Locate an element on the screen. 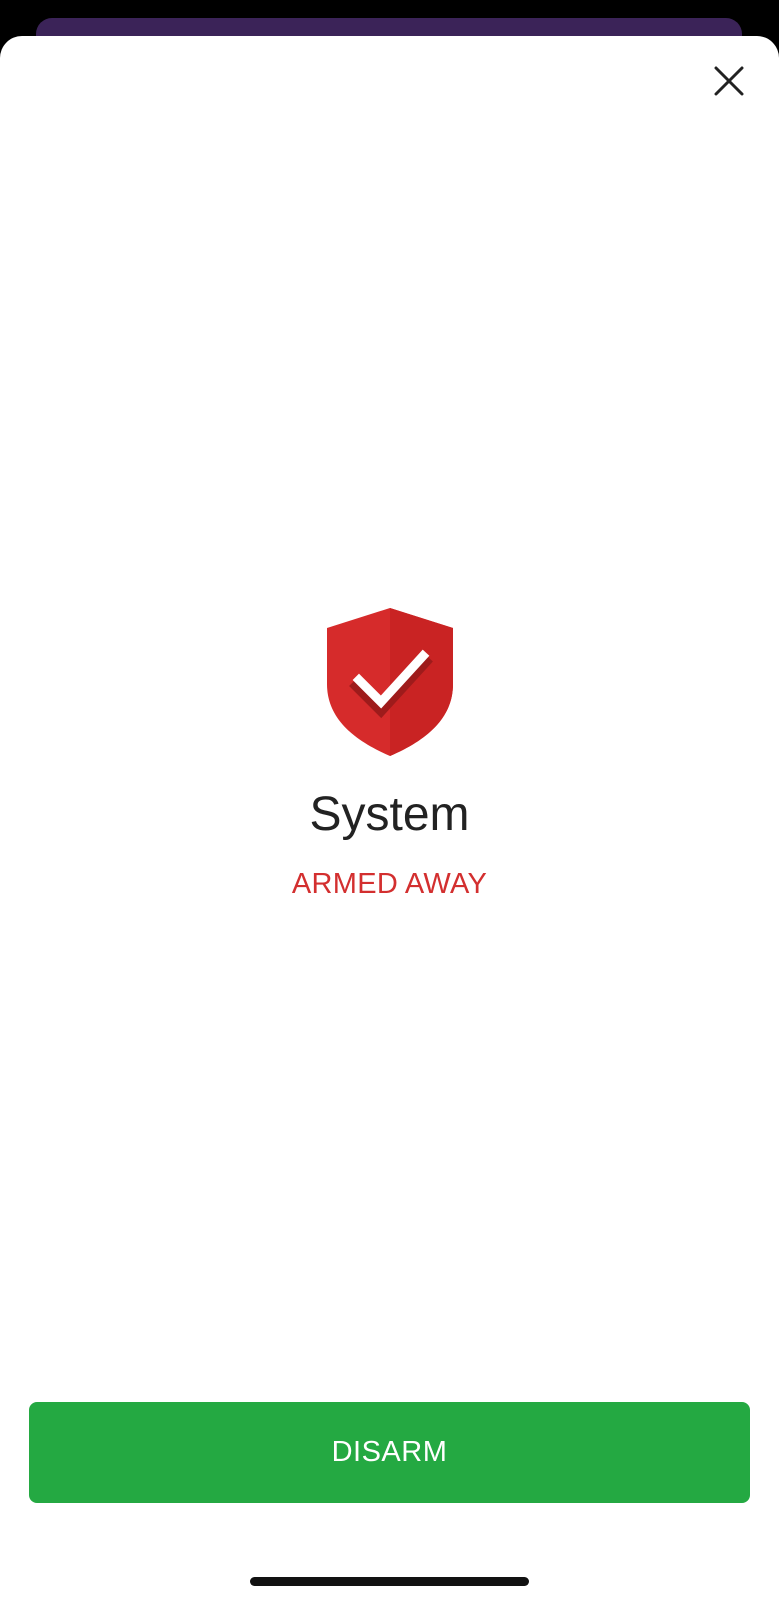 The image size is (779, 1600). close-icon is located at coordinates (729, 81).